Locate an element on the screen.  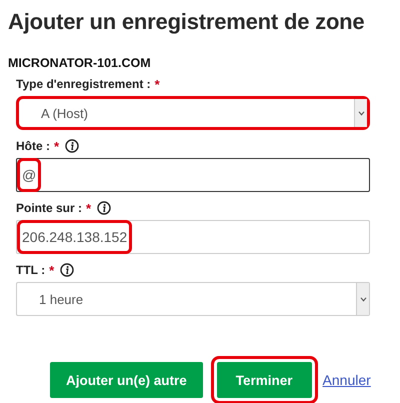
page-title: Ajouter un enregistrement de zone is located at coordinates (187, 22).